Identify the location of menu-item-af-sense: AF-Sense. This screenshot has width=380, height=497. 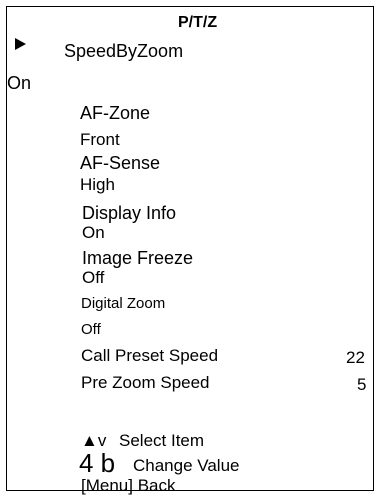
(120, 163).